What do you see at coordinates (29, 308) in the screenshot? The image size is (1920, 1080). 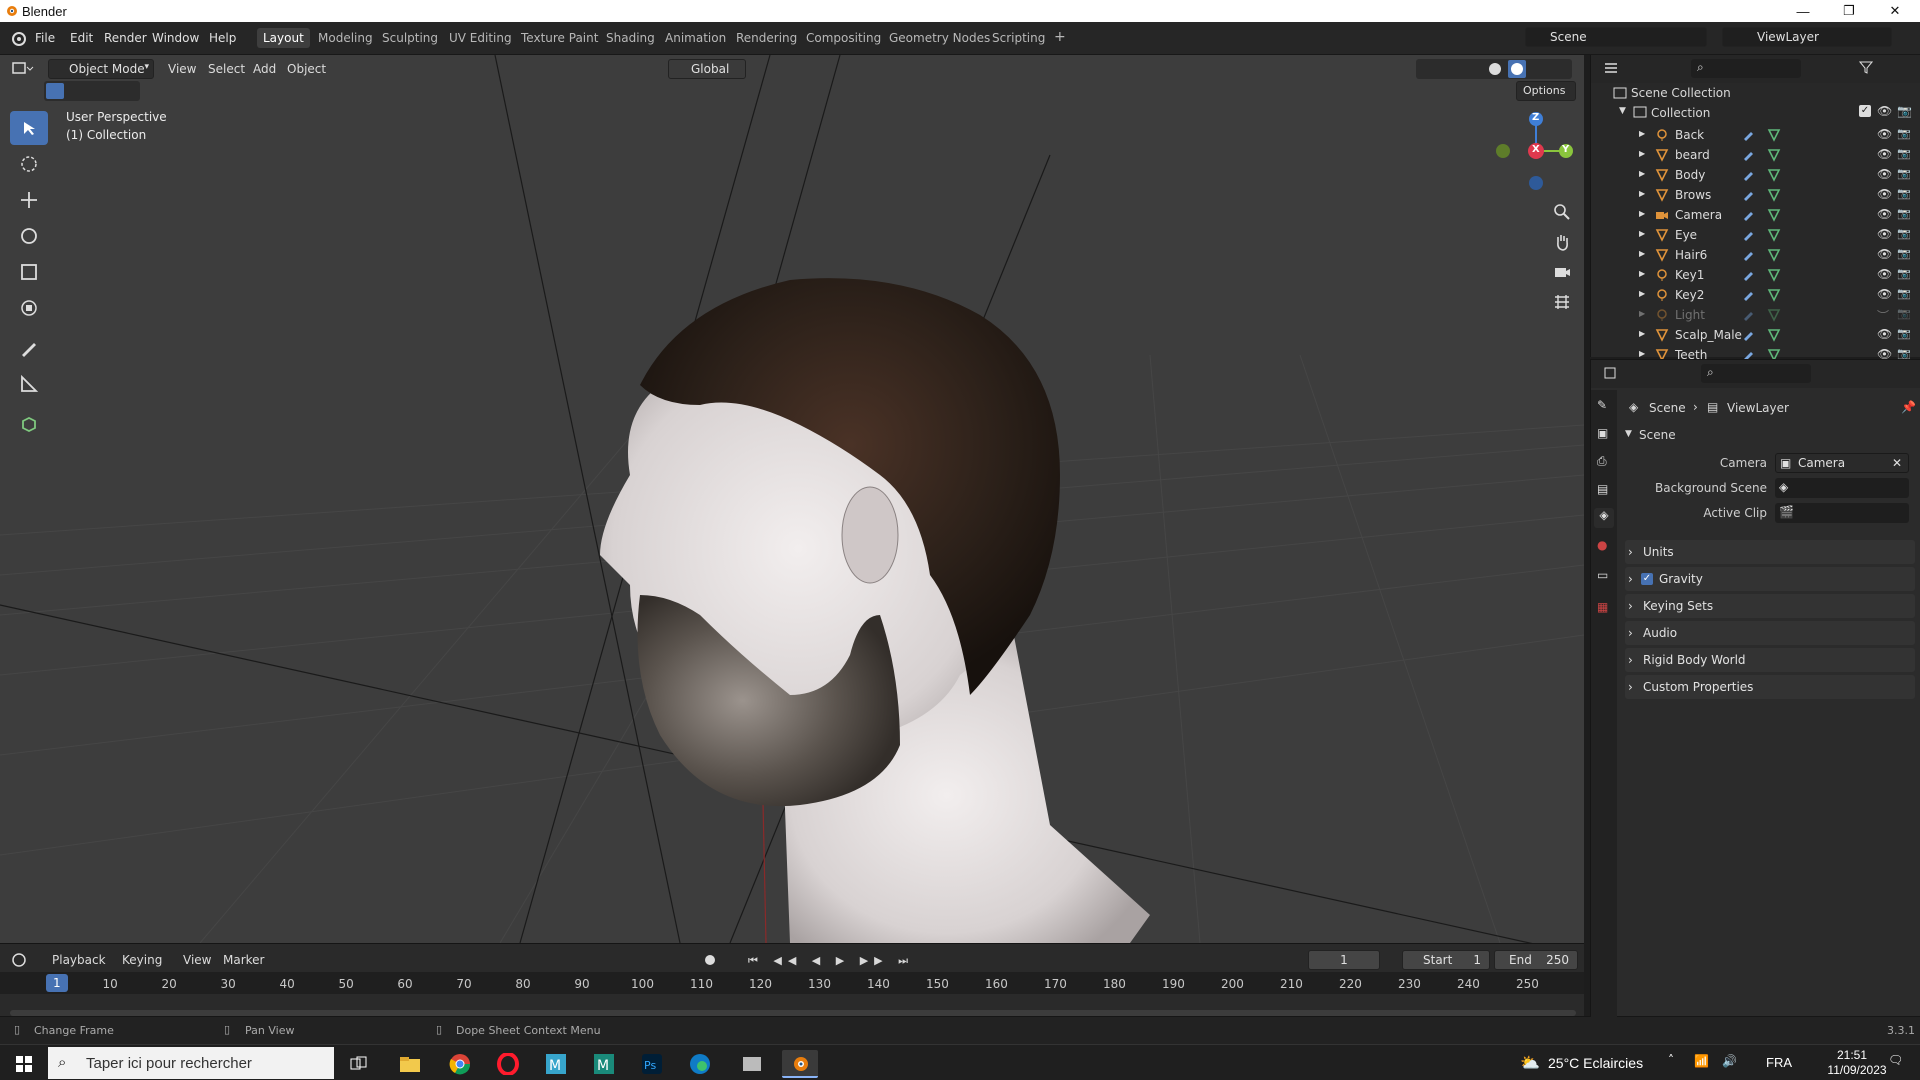 I see `transform-tool` at bounding box center [29, 308].